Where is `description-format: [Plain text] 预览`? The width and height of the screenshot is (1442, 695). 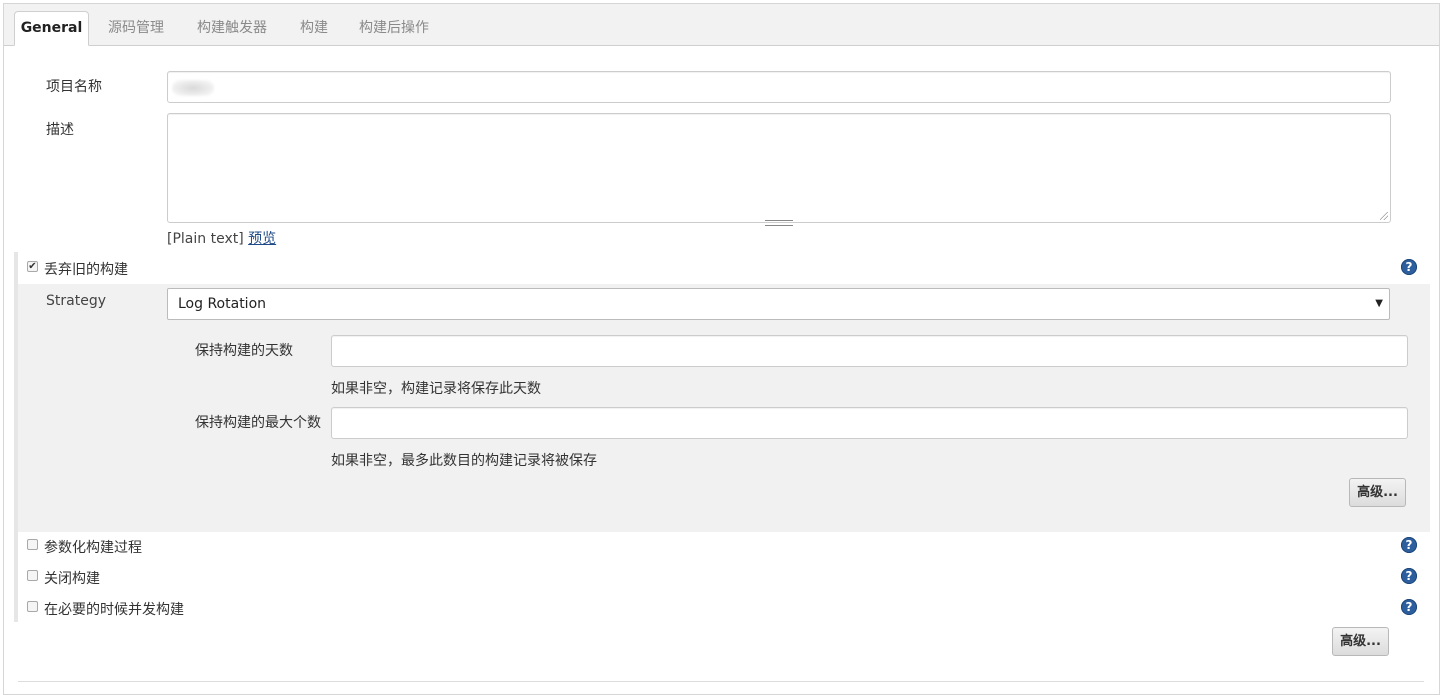
description-format: [Plain text] 预览 is located at coordinates (221, 238).